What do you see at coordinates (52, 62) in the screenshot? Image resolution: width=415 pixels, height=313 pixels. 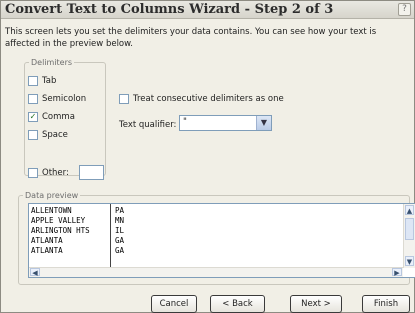 I see `delimiters-legend: Delimiters` at bounding box center [52, 62].